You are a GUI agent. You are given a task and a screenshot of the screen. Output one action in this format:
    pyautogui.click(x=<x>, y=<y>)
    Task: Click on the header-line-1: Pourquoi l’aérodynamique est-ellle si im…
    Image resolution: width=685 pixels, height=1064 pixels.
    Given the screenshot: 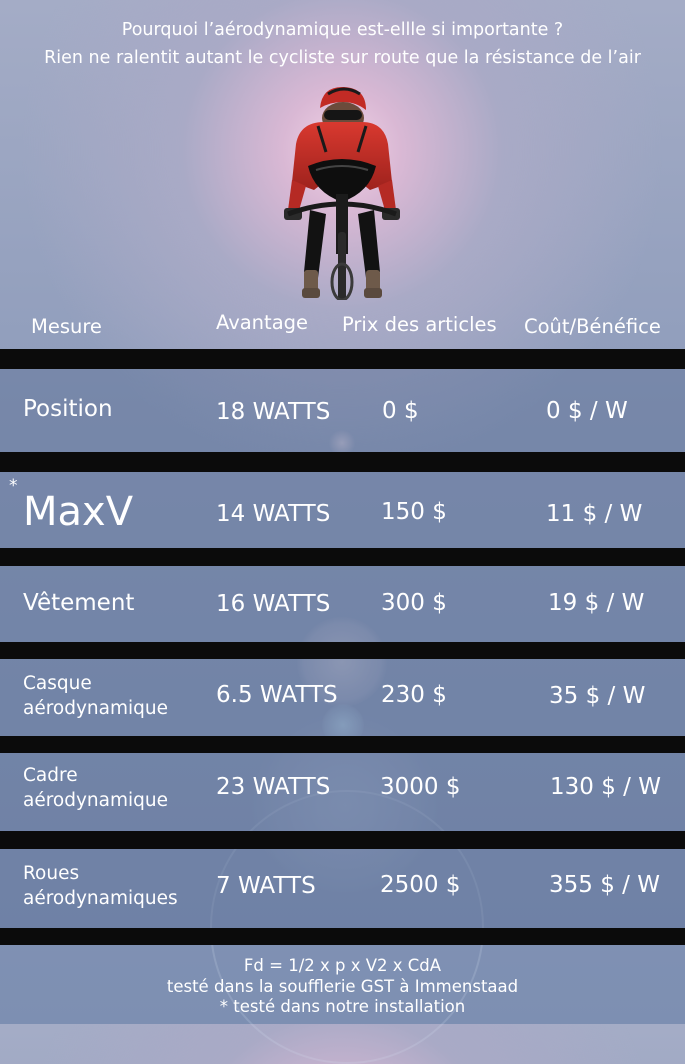 What is the action you would take?
    pyautogui.click(x=342, y=30)
    